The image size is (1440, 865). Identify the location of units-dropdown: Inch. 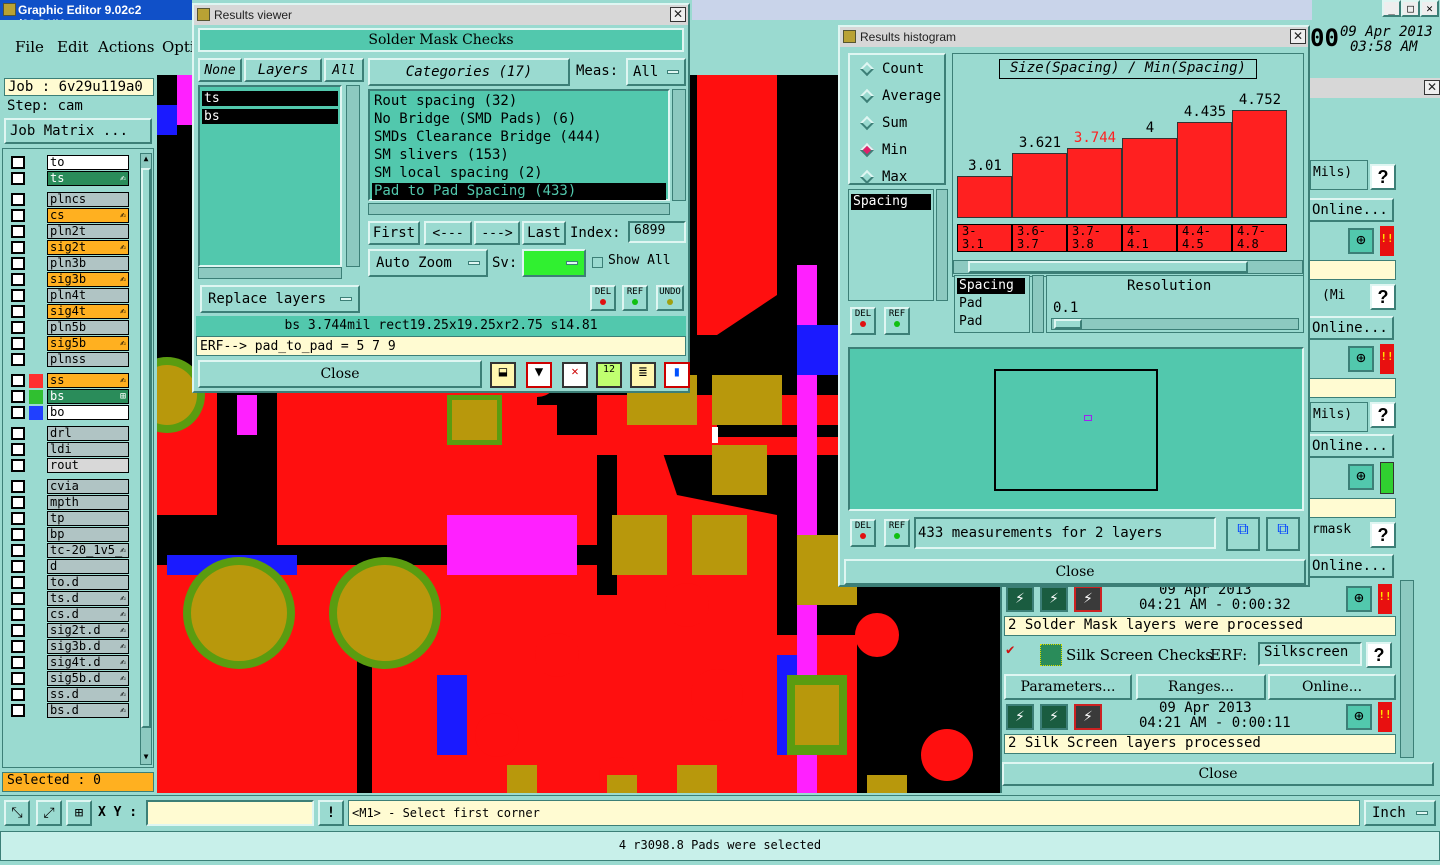
(1400, 813).